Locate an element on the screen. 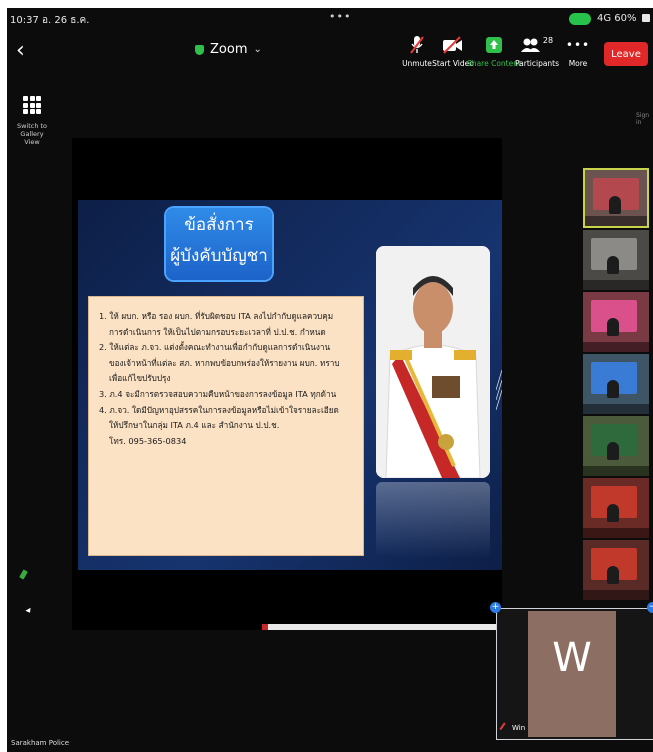 Image resolution: width=653 pixels, height=752 pixels. slide-title-line1: ข้อสั่งการ is located at coordinates (219, 225).